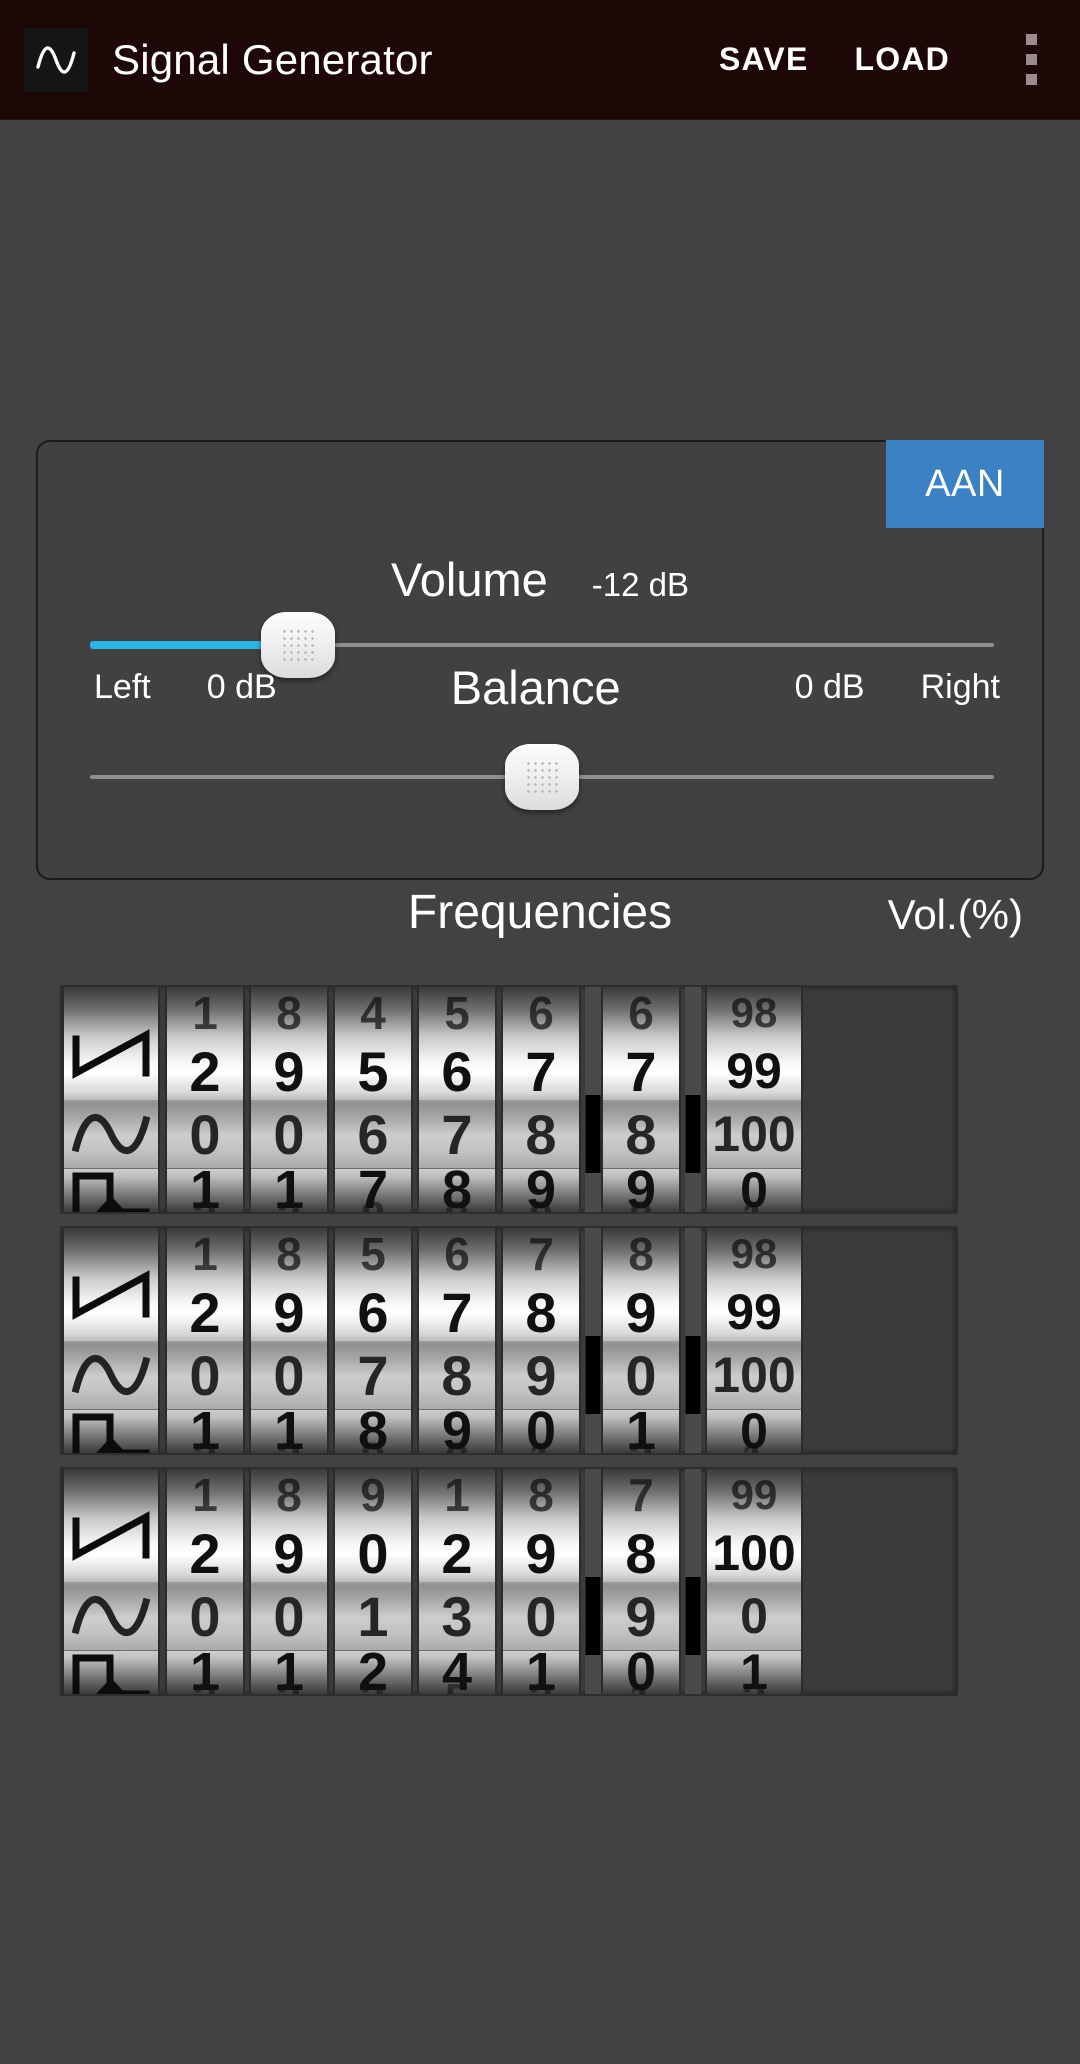 The image size is (1080, 2064). I want to click on wheel-value-above: 5, so click(373, 1071).